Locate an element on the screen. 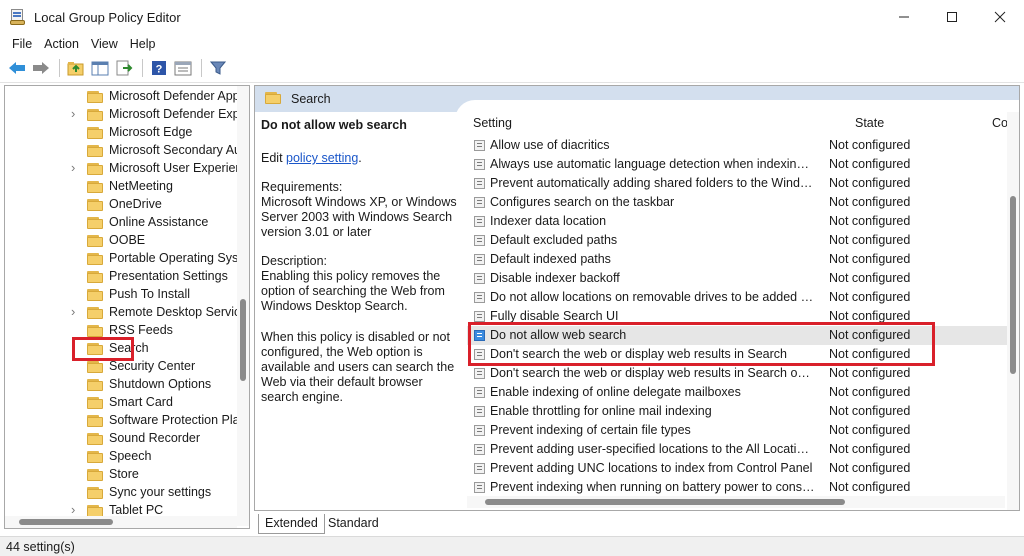  show-hide-tree-button is located at coordinates (100, 68).